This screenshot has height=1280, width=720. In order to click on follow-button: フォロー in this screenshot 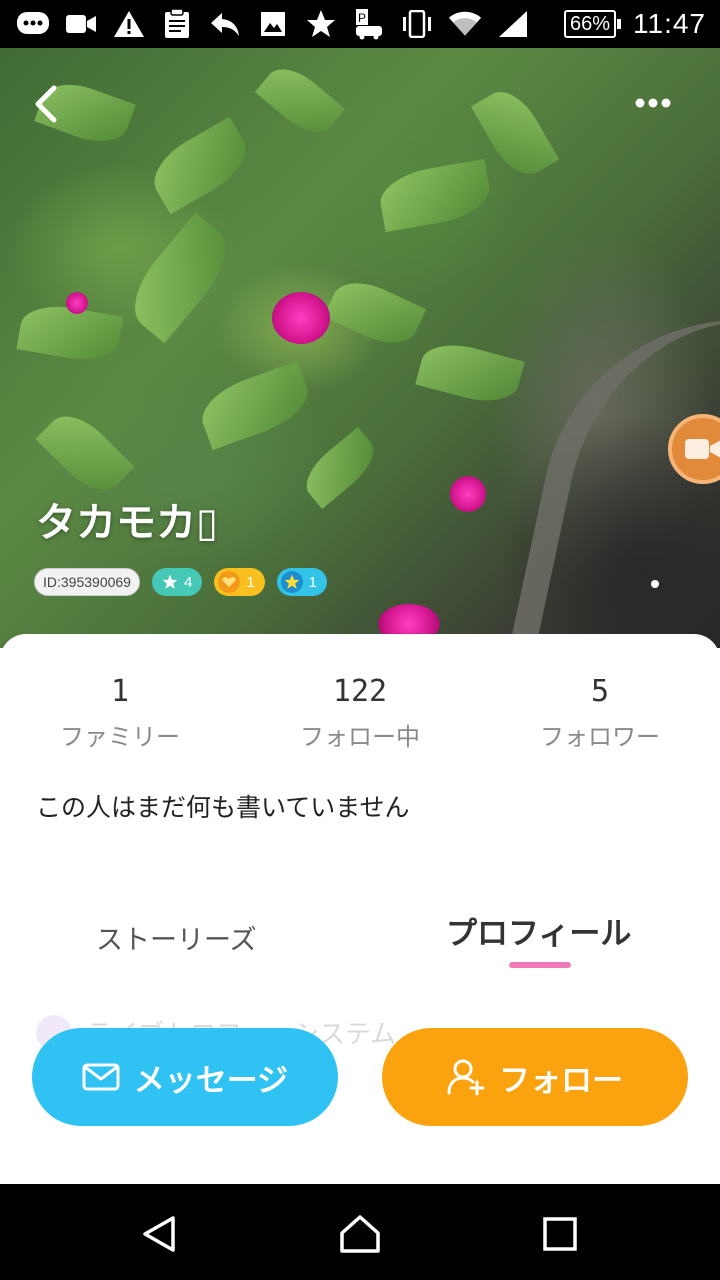, I will do `click(535, 1077)`.